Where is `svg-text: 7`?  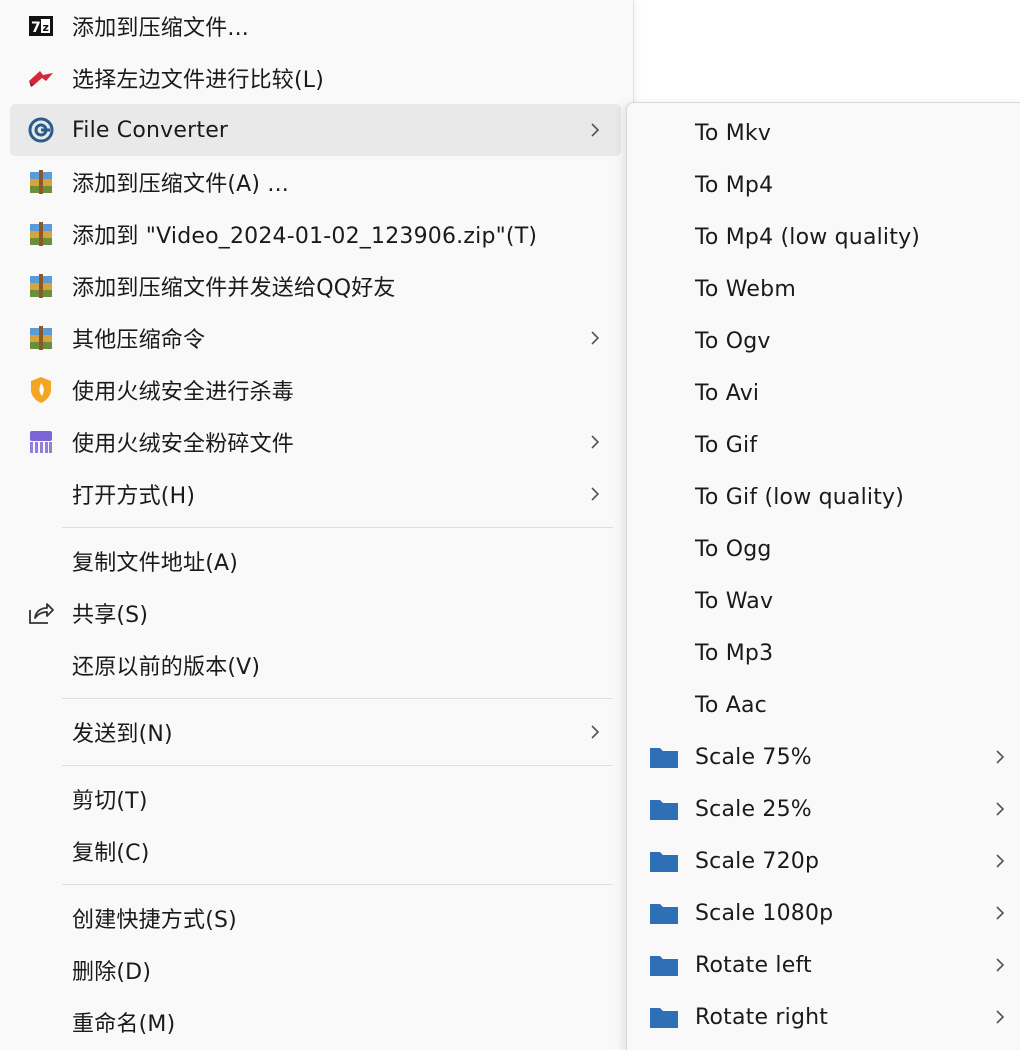 svg-text: 7 is located at coordinates (36, 28).